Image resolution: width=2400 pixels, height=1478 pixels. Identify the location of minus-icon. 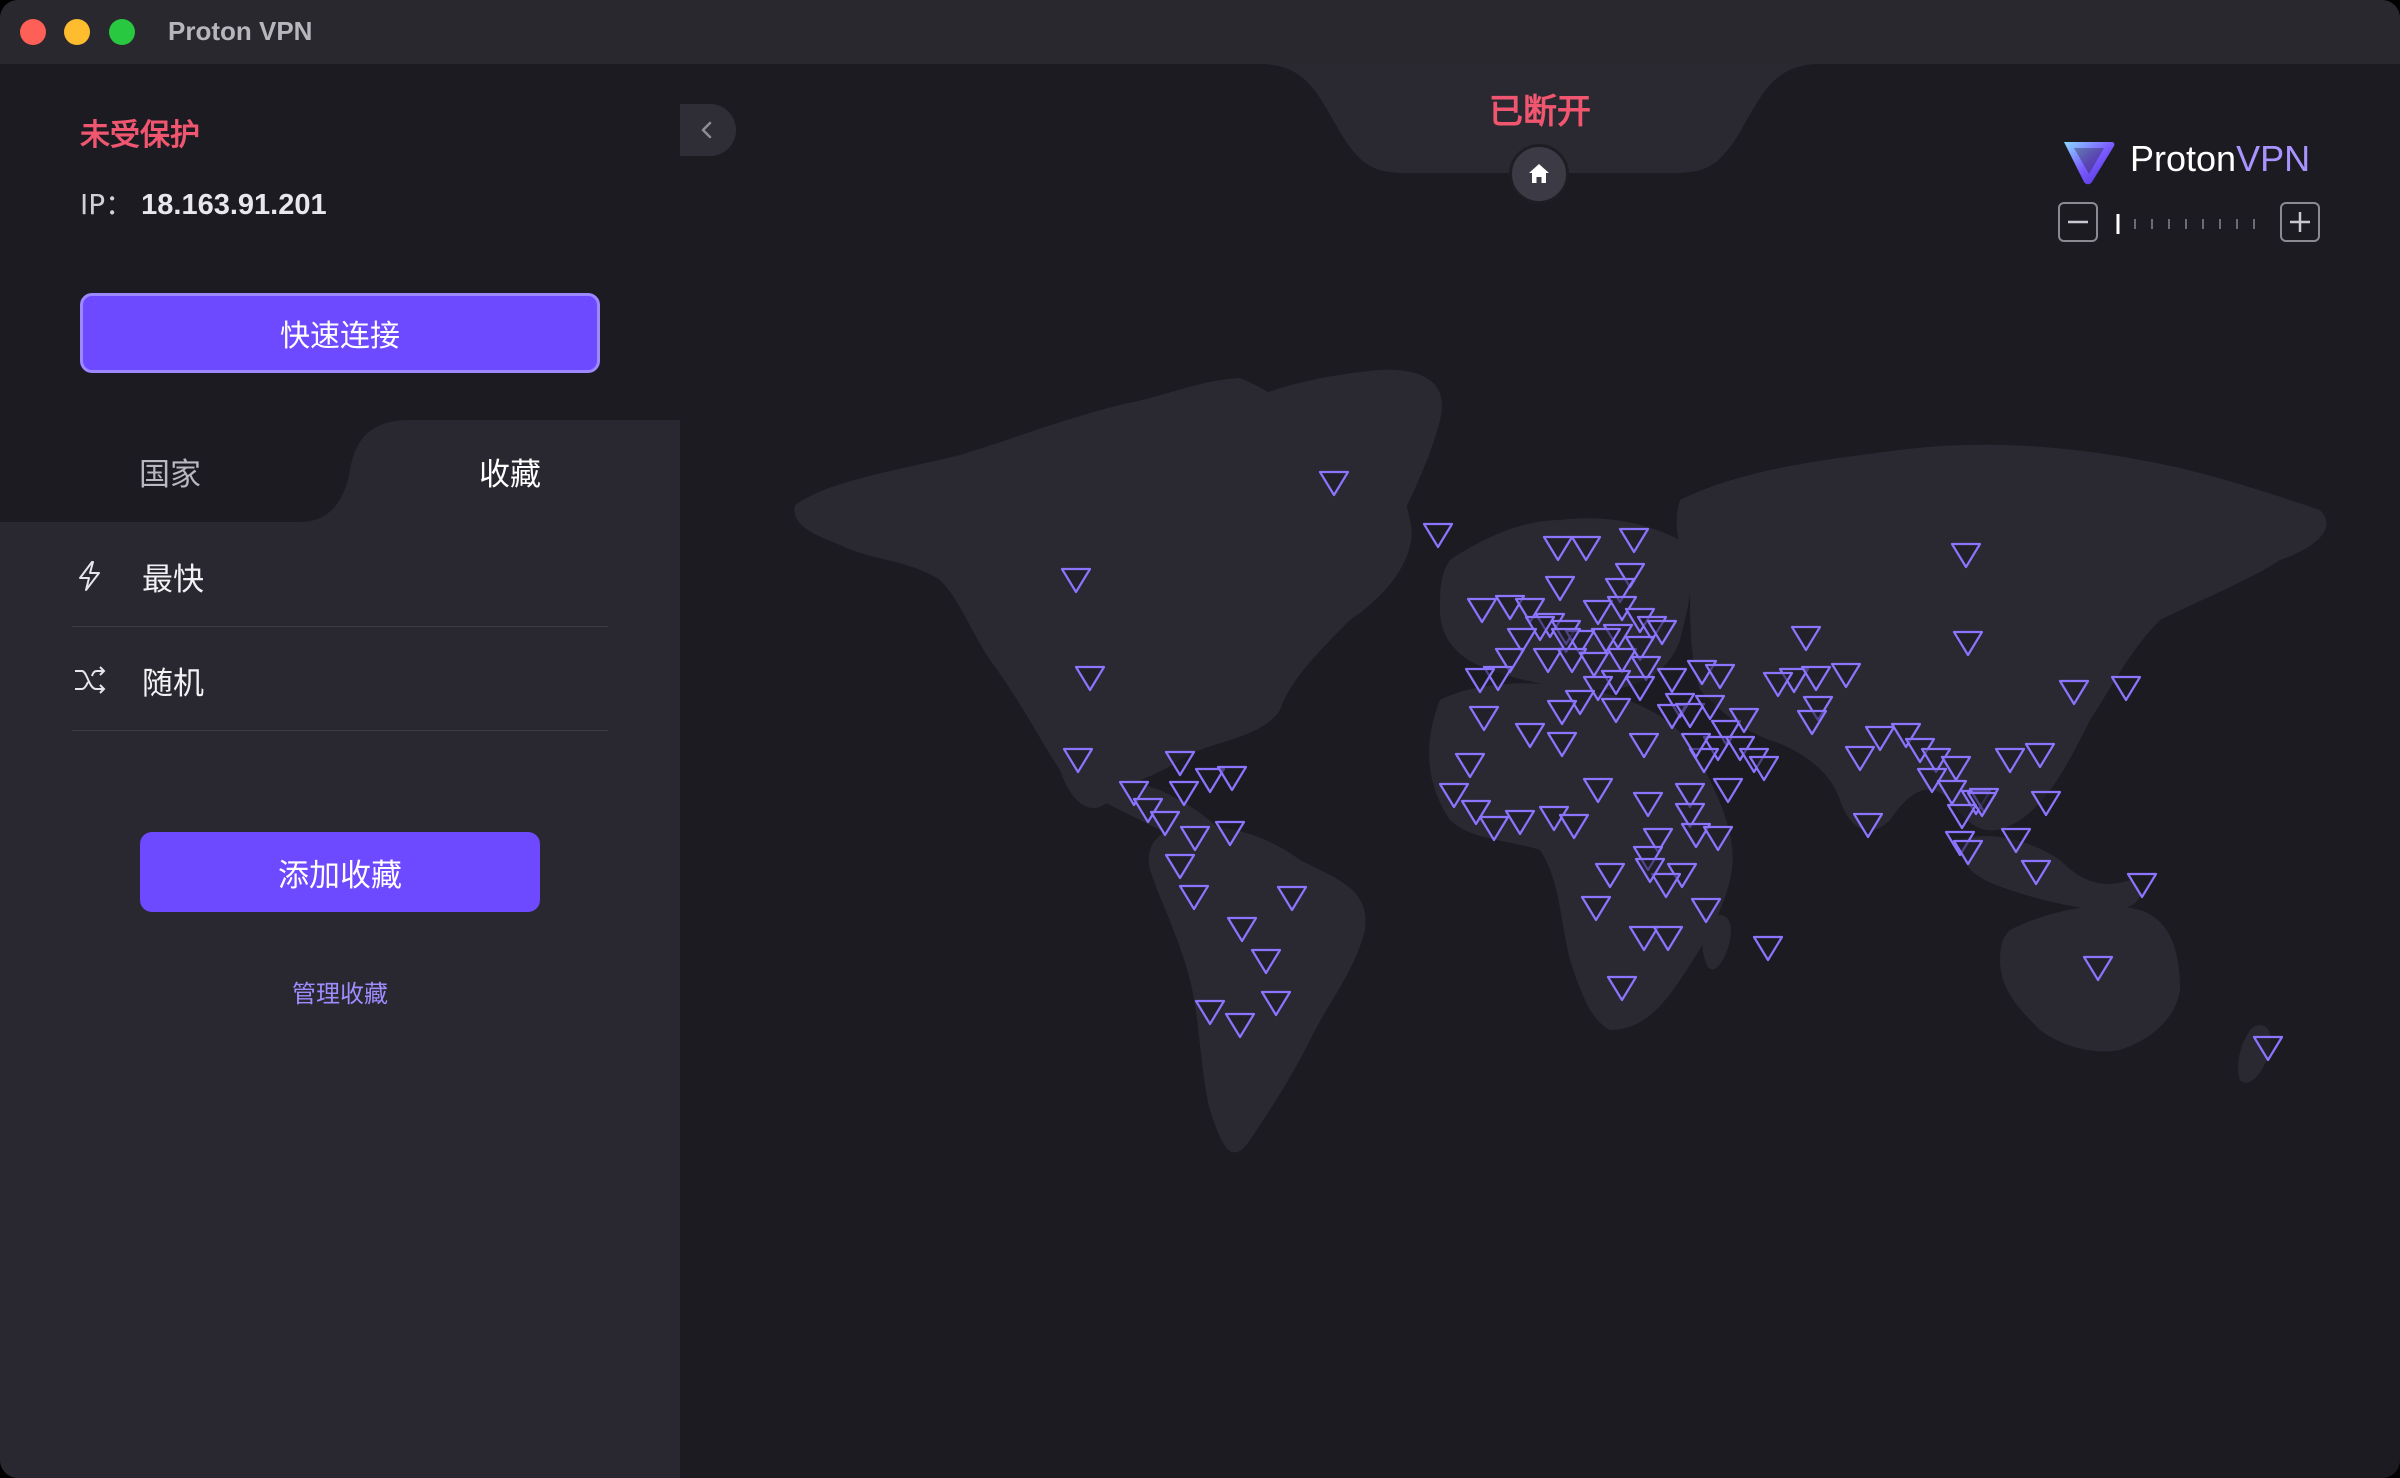
(2078, 222).